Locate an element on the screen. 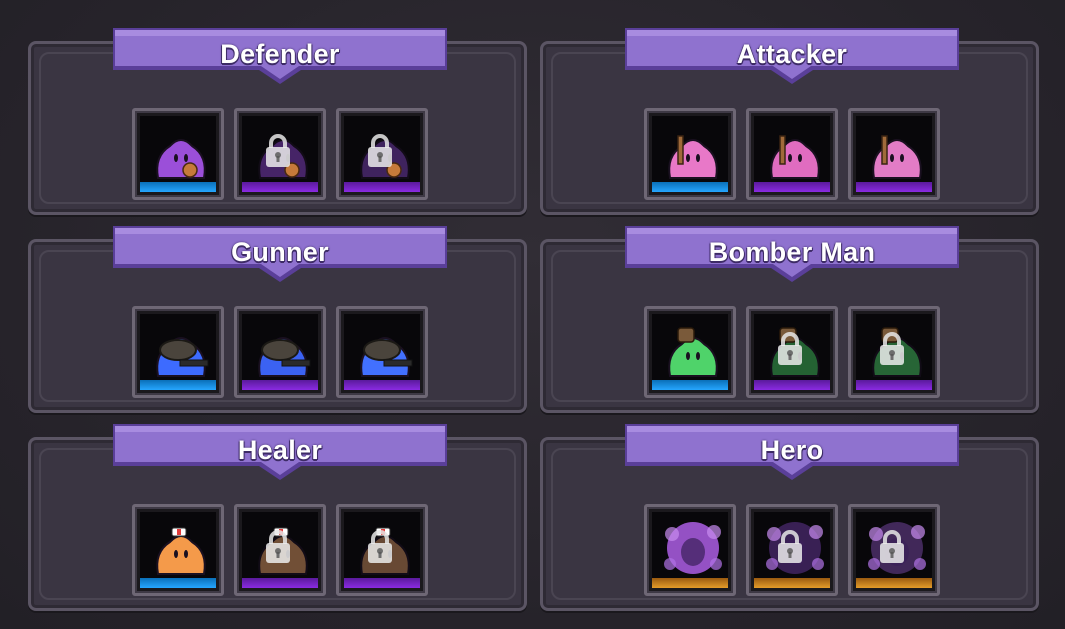 This screenshot has height=629, width=1065. category-panel-healer: Healer is located at coordinates (277, 517).